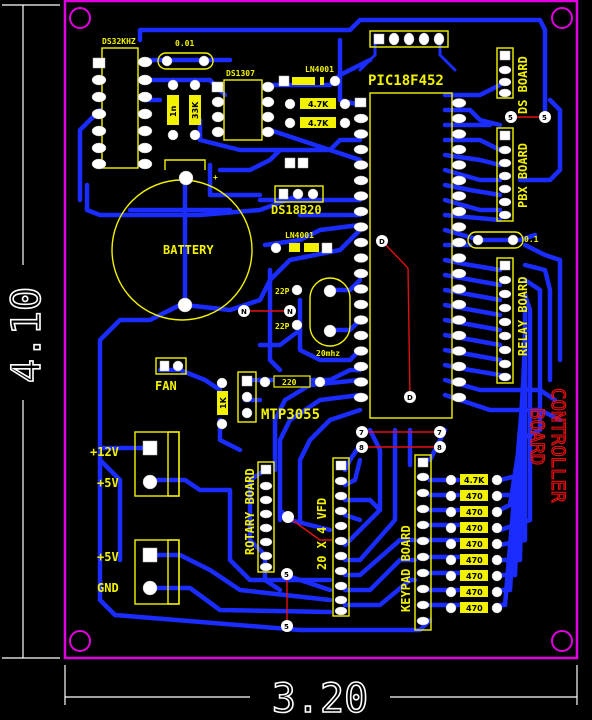 This screenshot has height=720, width=592. I want to click on via-5-bot-b: 5, so click(287, 626).